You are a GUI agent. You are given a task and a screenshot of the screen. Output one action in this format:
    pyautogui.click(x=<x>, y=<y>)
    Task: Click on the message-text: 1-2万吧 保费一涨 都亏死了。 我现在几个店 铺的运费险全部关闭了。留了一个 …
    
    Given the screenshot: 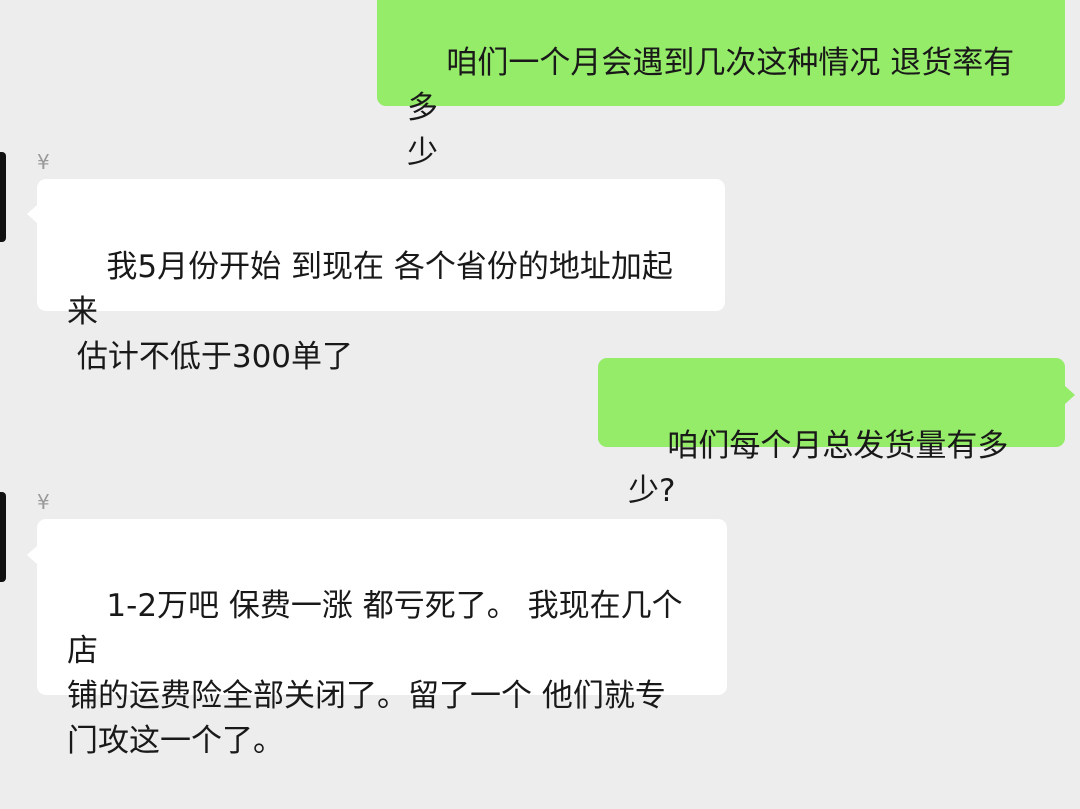 What is the action you would take?
    pyautogui.click(x=375, y=673)
    